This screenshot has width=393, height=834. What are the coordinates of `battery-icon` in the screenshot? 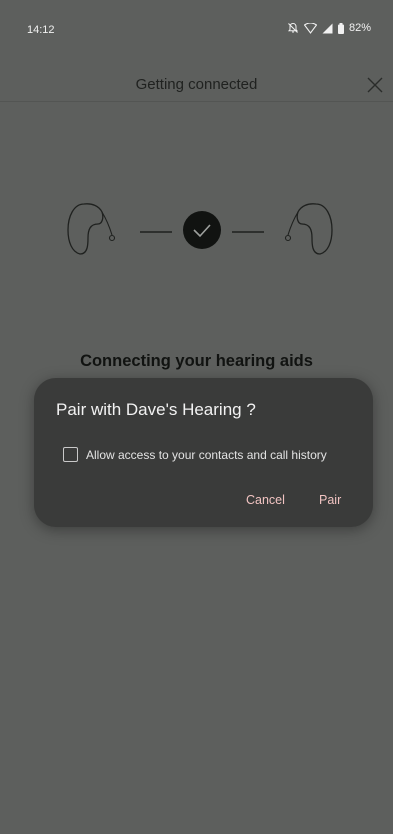 It's located at (340, 28).